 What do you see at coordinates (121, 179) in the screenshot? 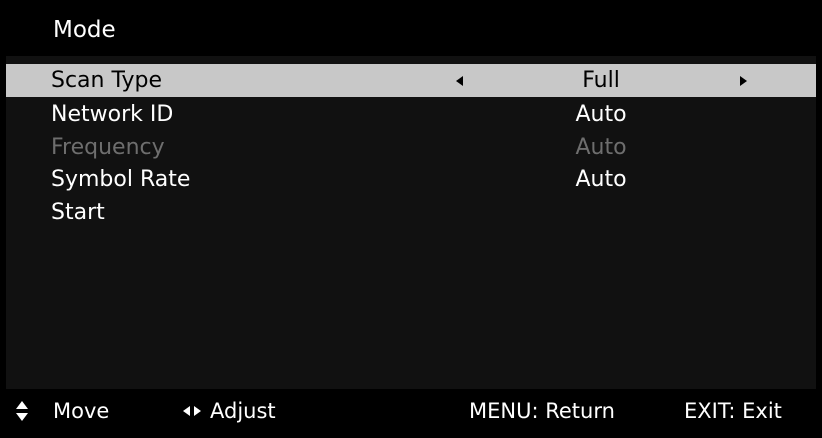
I see `menu-row-label: Symbol Rate` at bounding box center [121, 179].